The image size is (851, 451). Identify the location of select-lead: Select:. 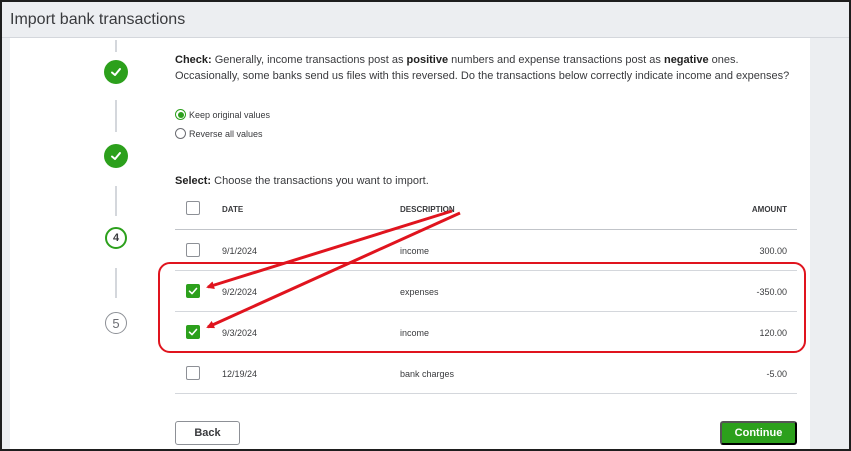
(193, 181).